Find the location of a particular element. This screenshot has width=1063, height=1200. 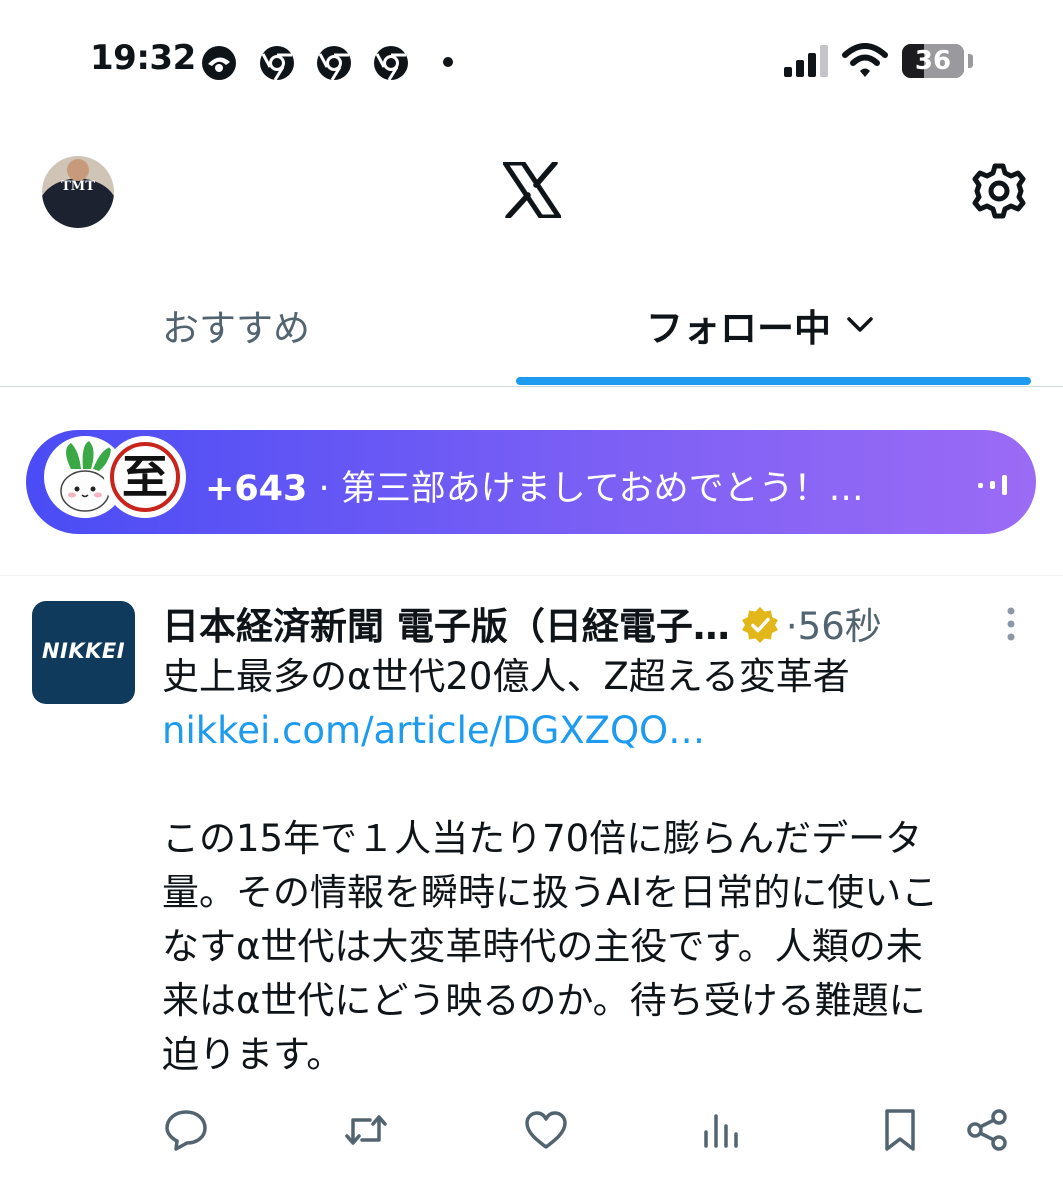

reply-icon is located at coordinates (186, 1130).